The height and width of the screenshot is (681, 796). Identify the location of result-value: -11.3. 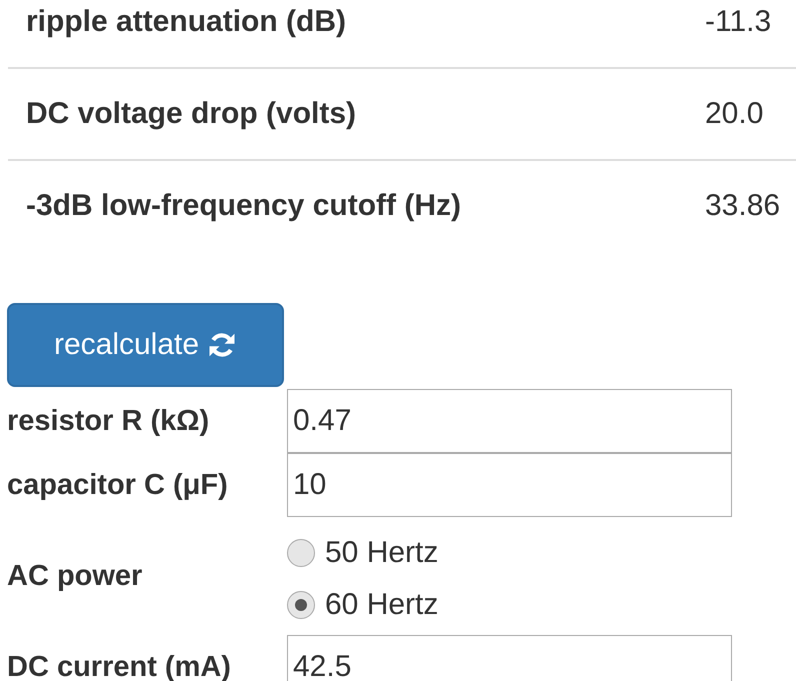
(738, 22).